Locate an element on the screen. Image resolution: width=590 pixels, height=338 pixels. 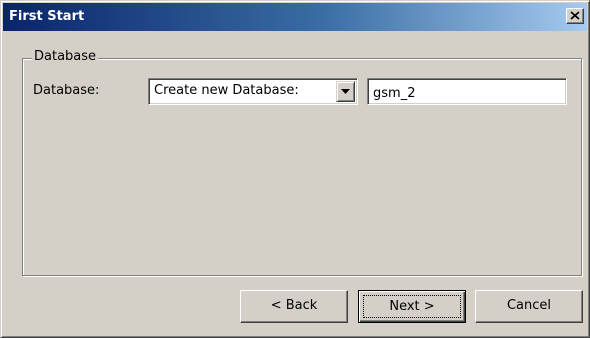
cancel-button: Cancel is located at coordinates (529, 306).